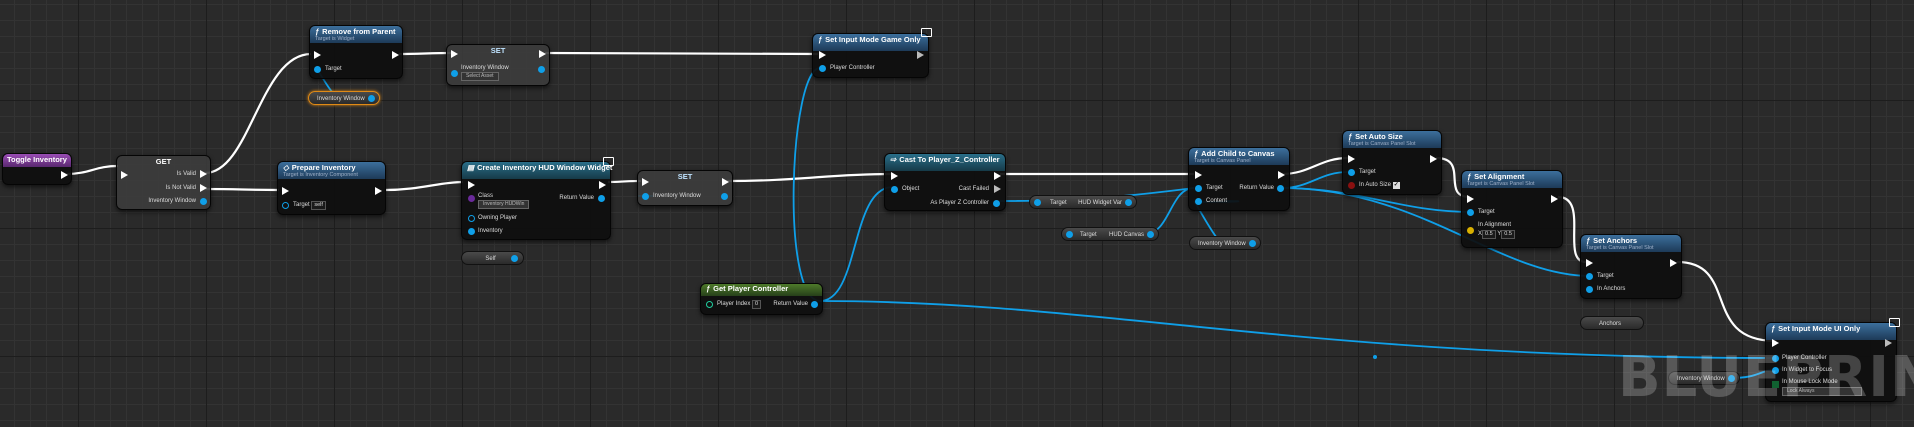 The image size is (1914, 427). I want to click on hud-canvas-node: Target HUD Canvas, so click(1110, 234).